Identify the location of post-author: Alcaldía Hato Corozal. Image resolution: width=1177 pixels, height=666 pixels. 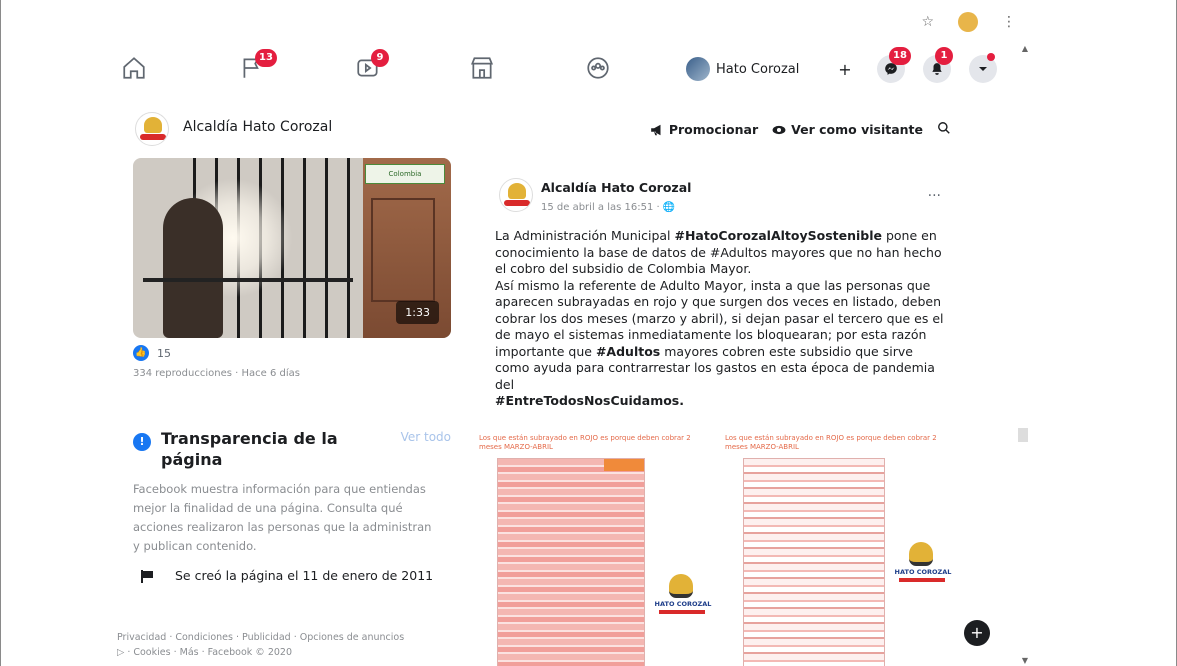
(616, 187).